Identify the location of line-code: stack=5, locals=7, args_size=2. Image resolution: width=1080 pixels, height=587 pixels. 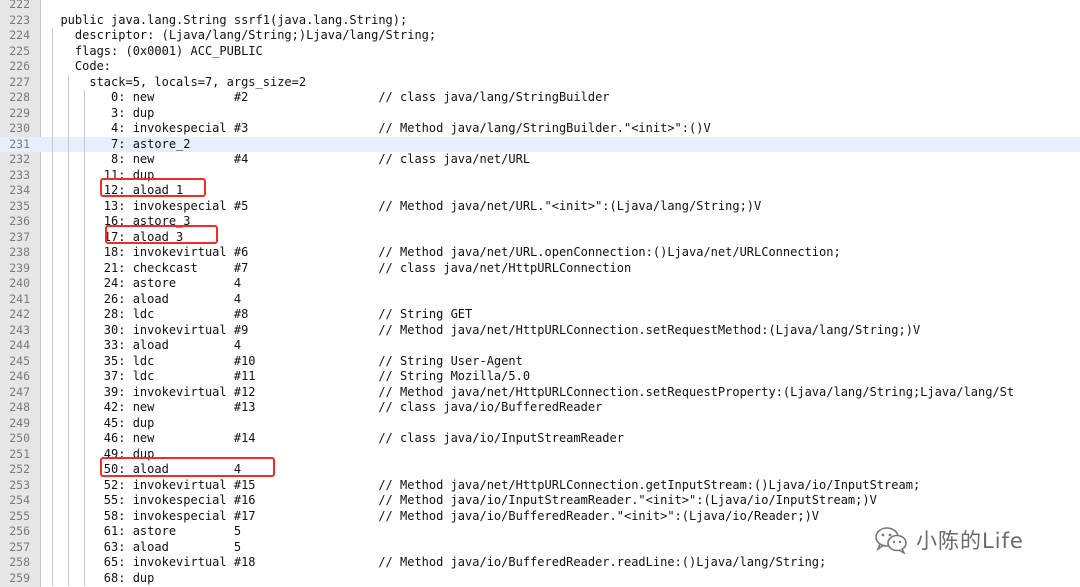
(176, 81).